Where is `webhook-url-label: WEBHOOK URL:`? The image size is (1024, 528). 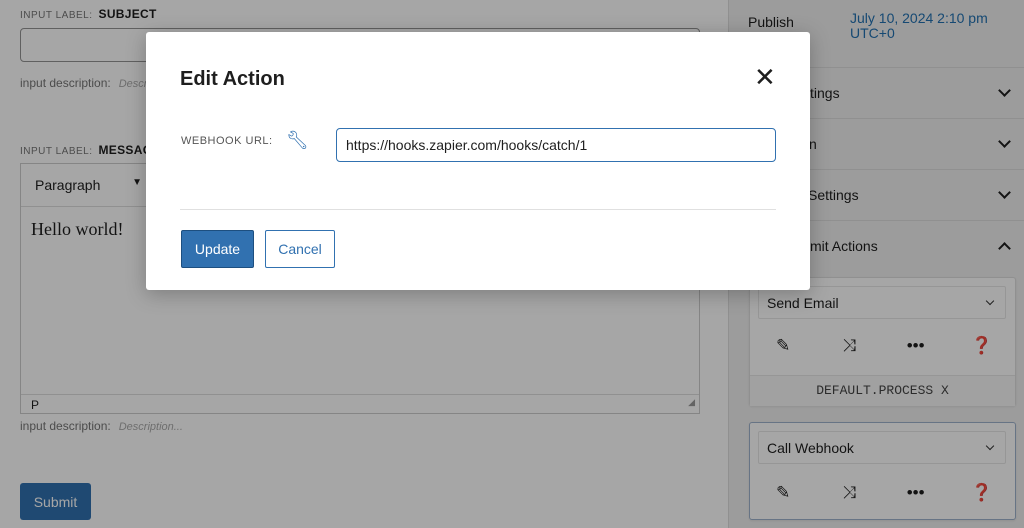
webhook-url-label: WEBHOOK URL: is located at coordinates (227, 141).